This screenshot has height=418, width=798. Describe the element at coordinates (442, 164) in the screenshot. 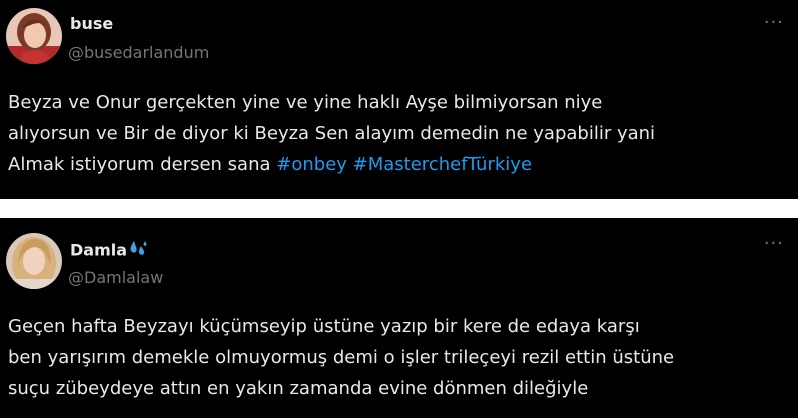

I see `hashtag-link: #MasterchefTürkiye` at that location.